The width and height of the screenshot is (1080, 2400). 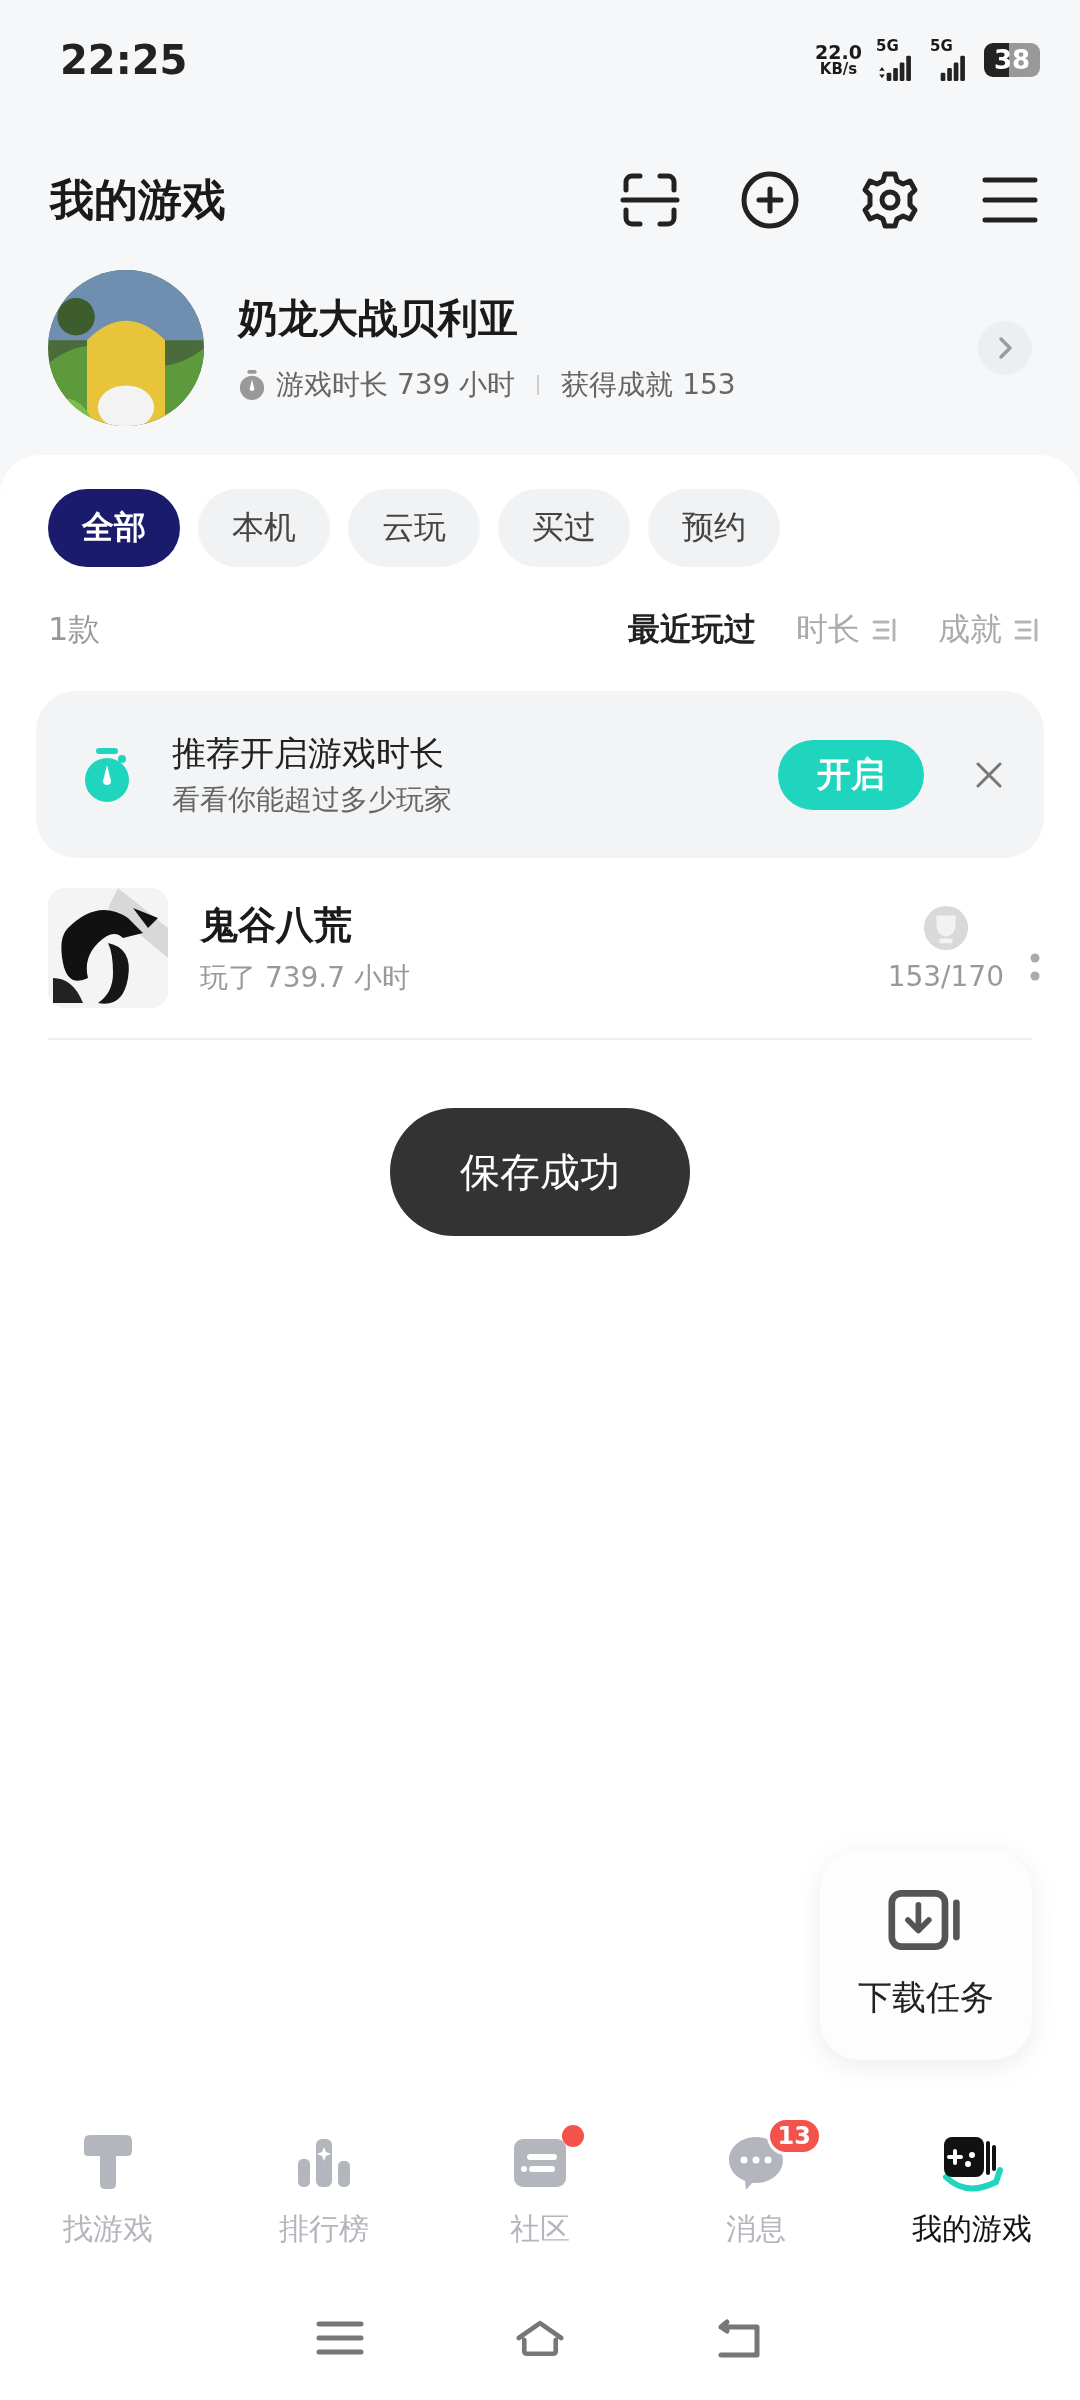 What do you see at coordinates (312, 799) in the screenshot?
I see `banner-subtitle: 看看你能超过多少玩家` at bounding box center [312, 799].